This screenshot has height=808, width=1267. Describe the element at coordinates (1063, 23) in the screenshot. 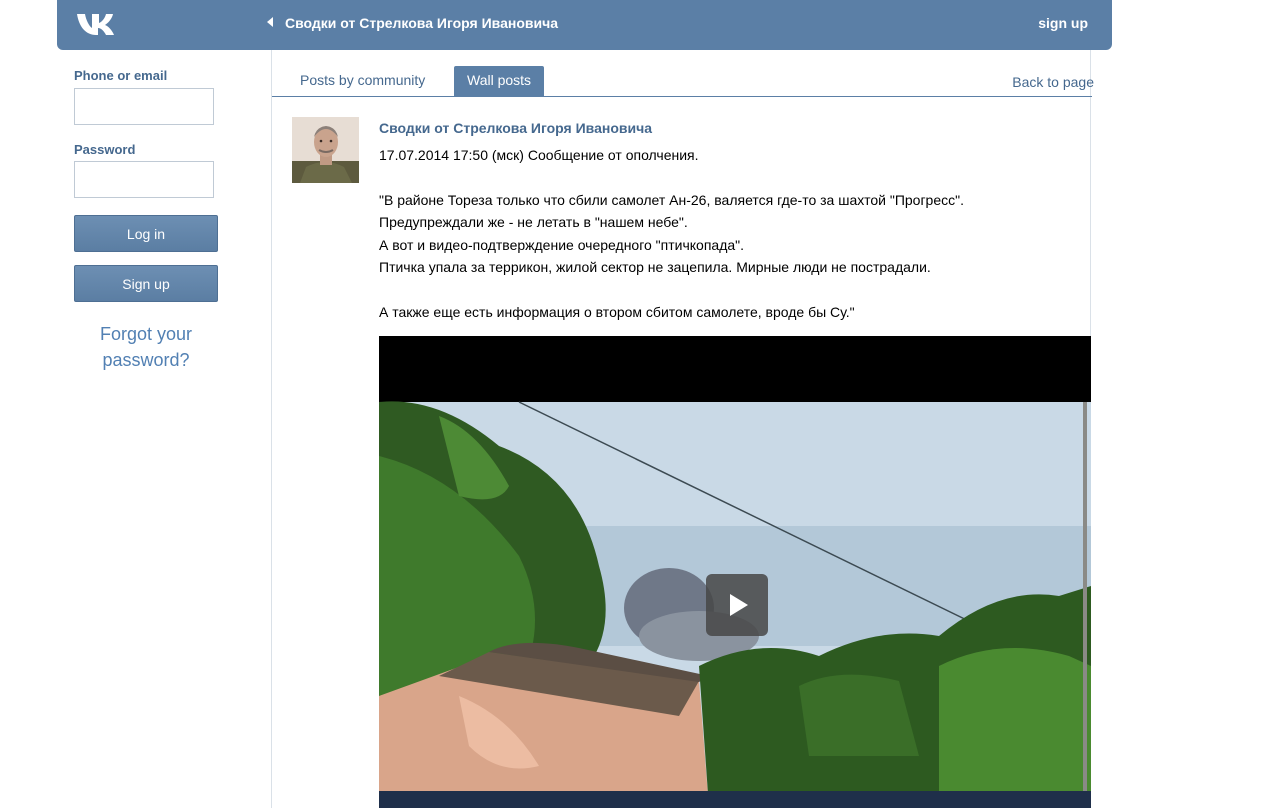

I see `header-signup-link: sign up` at that location.